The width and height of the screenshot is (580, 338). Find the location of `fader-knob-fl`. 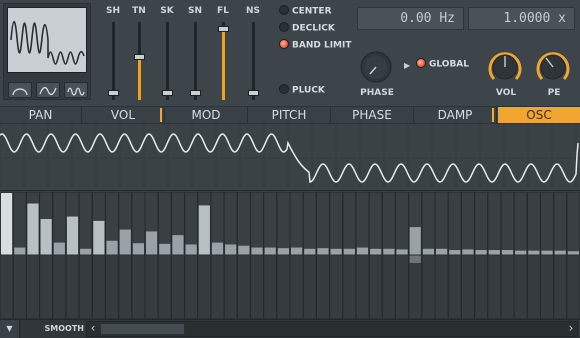

fader-knob-fl is located at coordinates (223, 28).